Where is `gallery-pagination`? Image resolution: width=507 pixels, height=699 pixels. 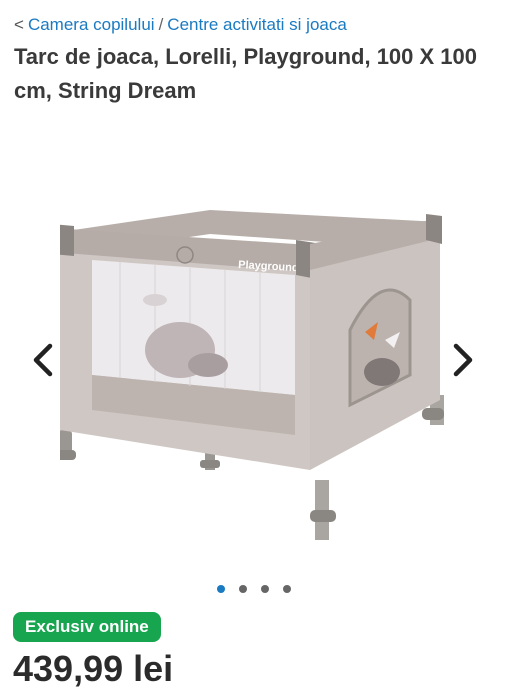 gallery-pagination is located at coordinates (253, 591).